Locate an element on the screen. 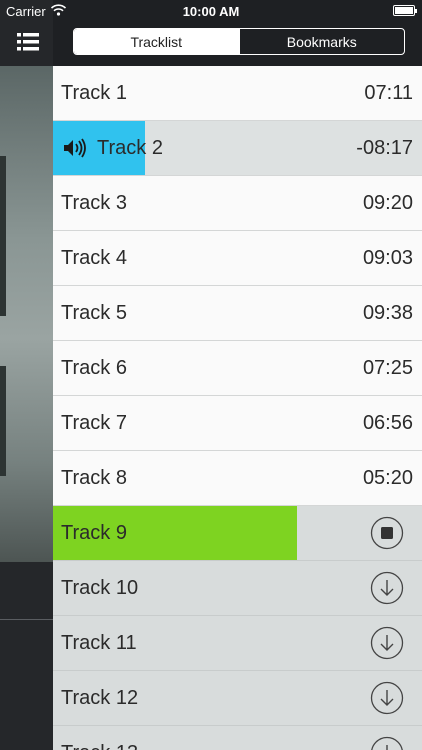 The width and height of the screenshot is (422, 750). track-row: Track 1 07:11 is located at coordinates (237, 93).